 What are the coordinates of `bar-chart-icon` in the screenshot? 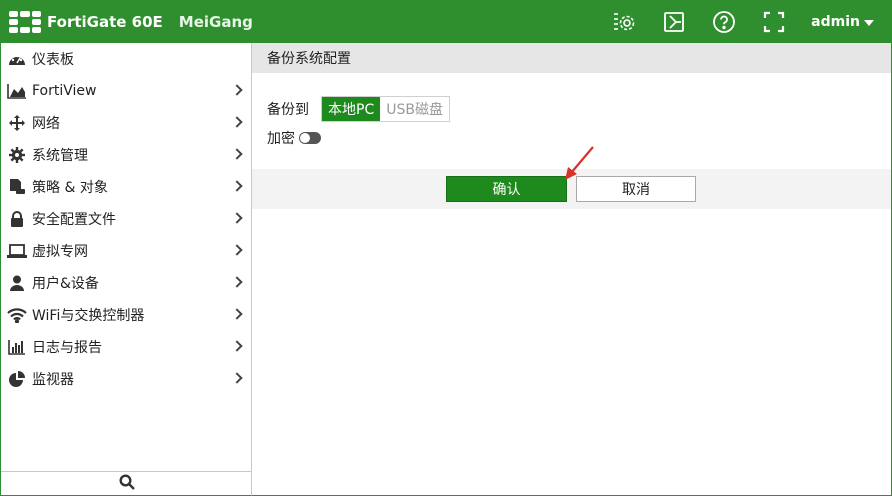 It's located at (17, 347).